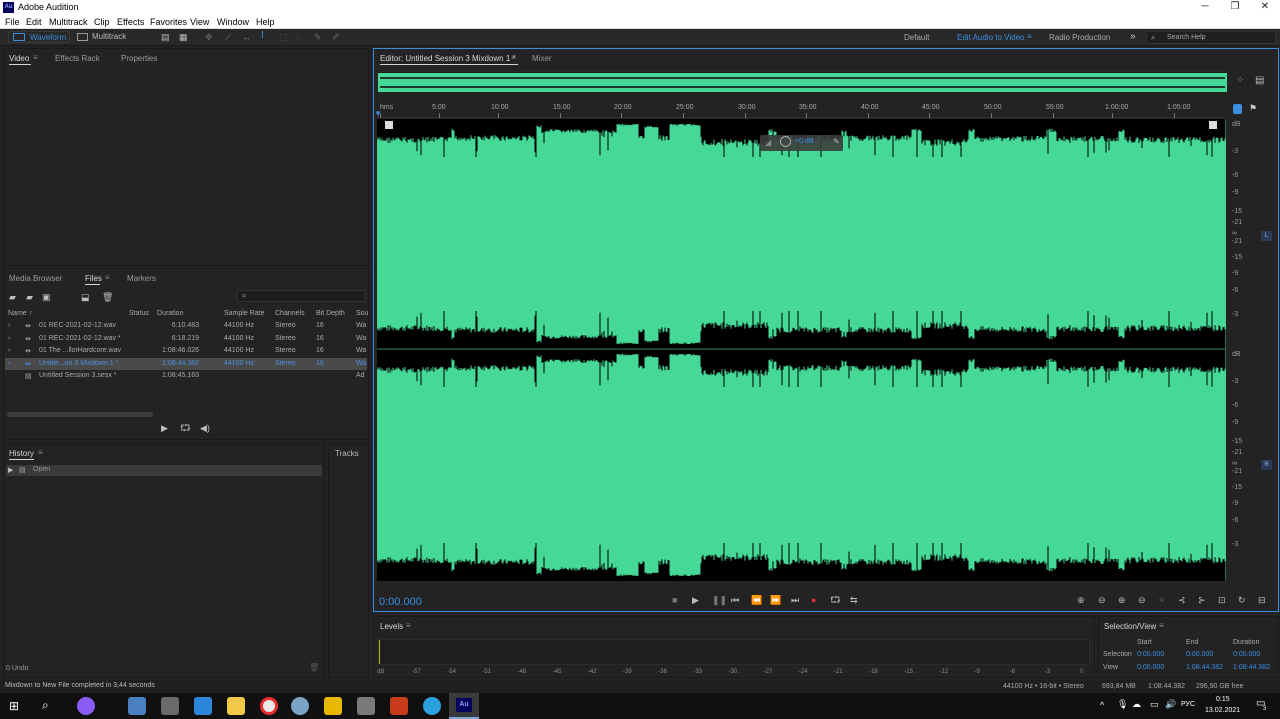  What do you see at coordinates (347, 453) in the screenshot?
I see `tab-tracks: Tracks` at bounding box center [347, 453].